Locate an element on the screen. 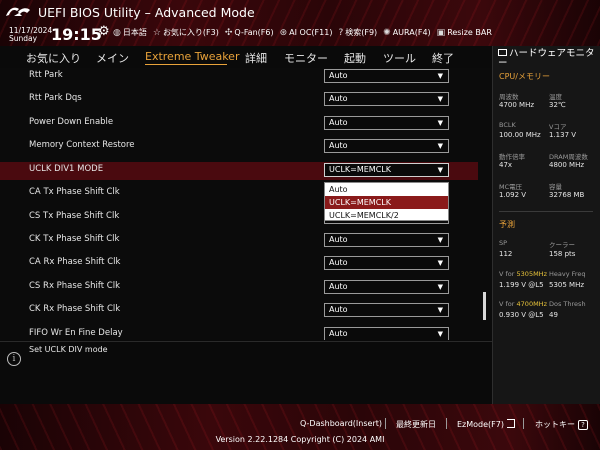  fan-icon: ✣ is located at coordinates (228, 32).